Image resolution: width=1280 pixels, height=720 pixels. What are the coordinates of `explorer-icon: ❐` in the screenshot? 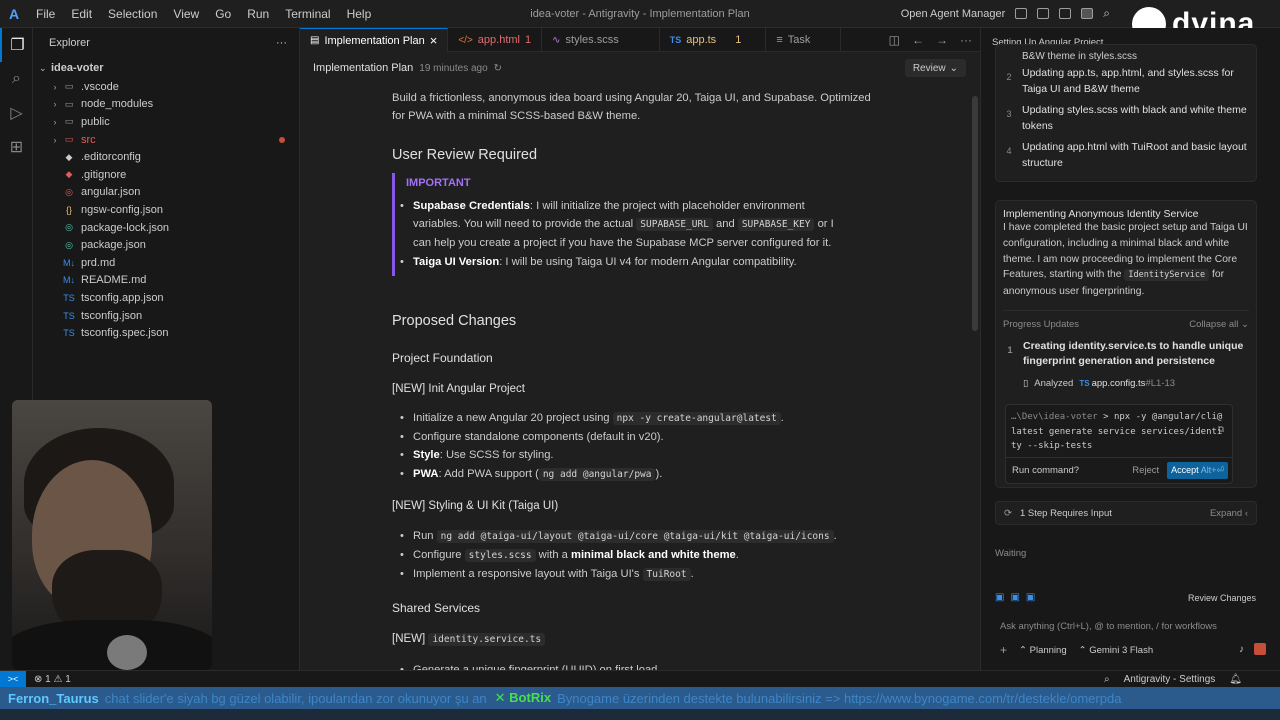 It's located at (16, 45).